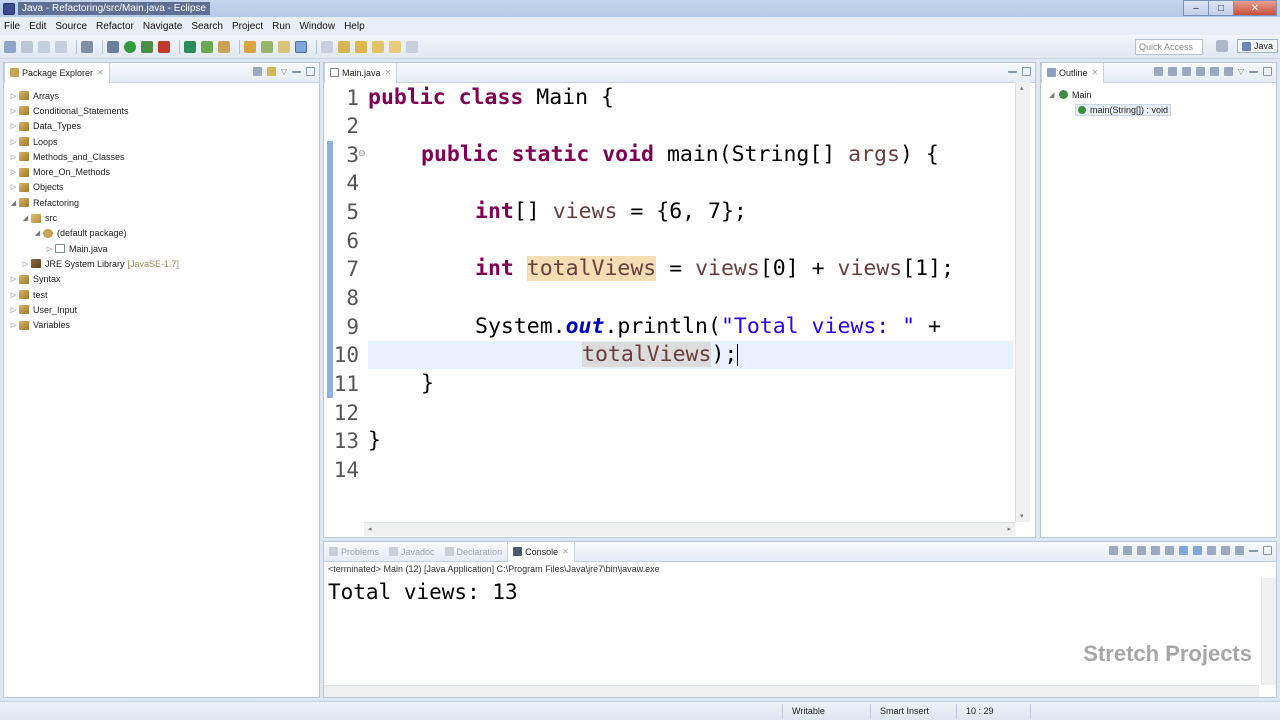 The image size is (1280, 720). Describe the element at coordinates (395, 46) in the screenshot. I see `forward-icon` at that location.